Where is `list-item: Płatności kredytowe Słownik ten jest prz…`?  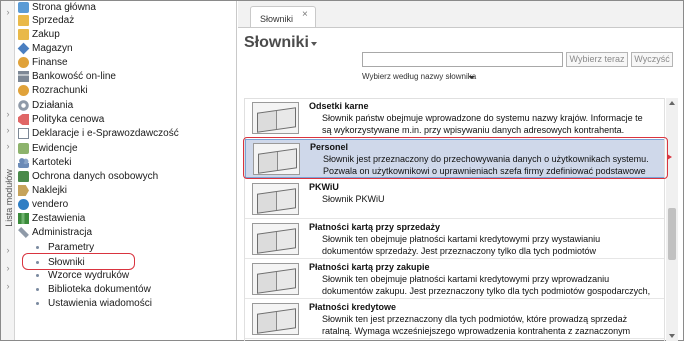 list-item: Płatności kredytowe Słownik ten jest prz… is located at coordinates (454, 319).